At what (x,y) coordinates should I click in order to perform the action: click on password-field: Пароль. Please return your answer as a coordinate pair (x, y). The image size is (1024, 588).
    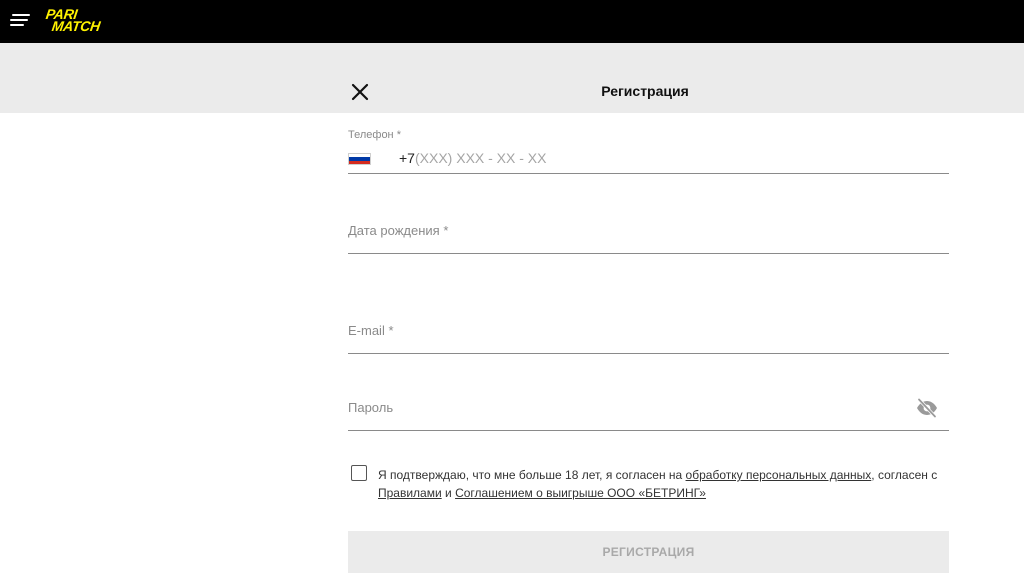
    Looking at the image, I should click on (648, 410).